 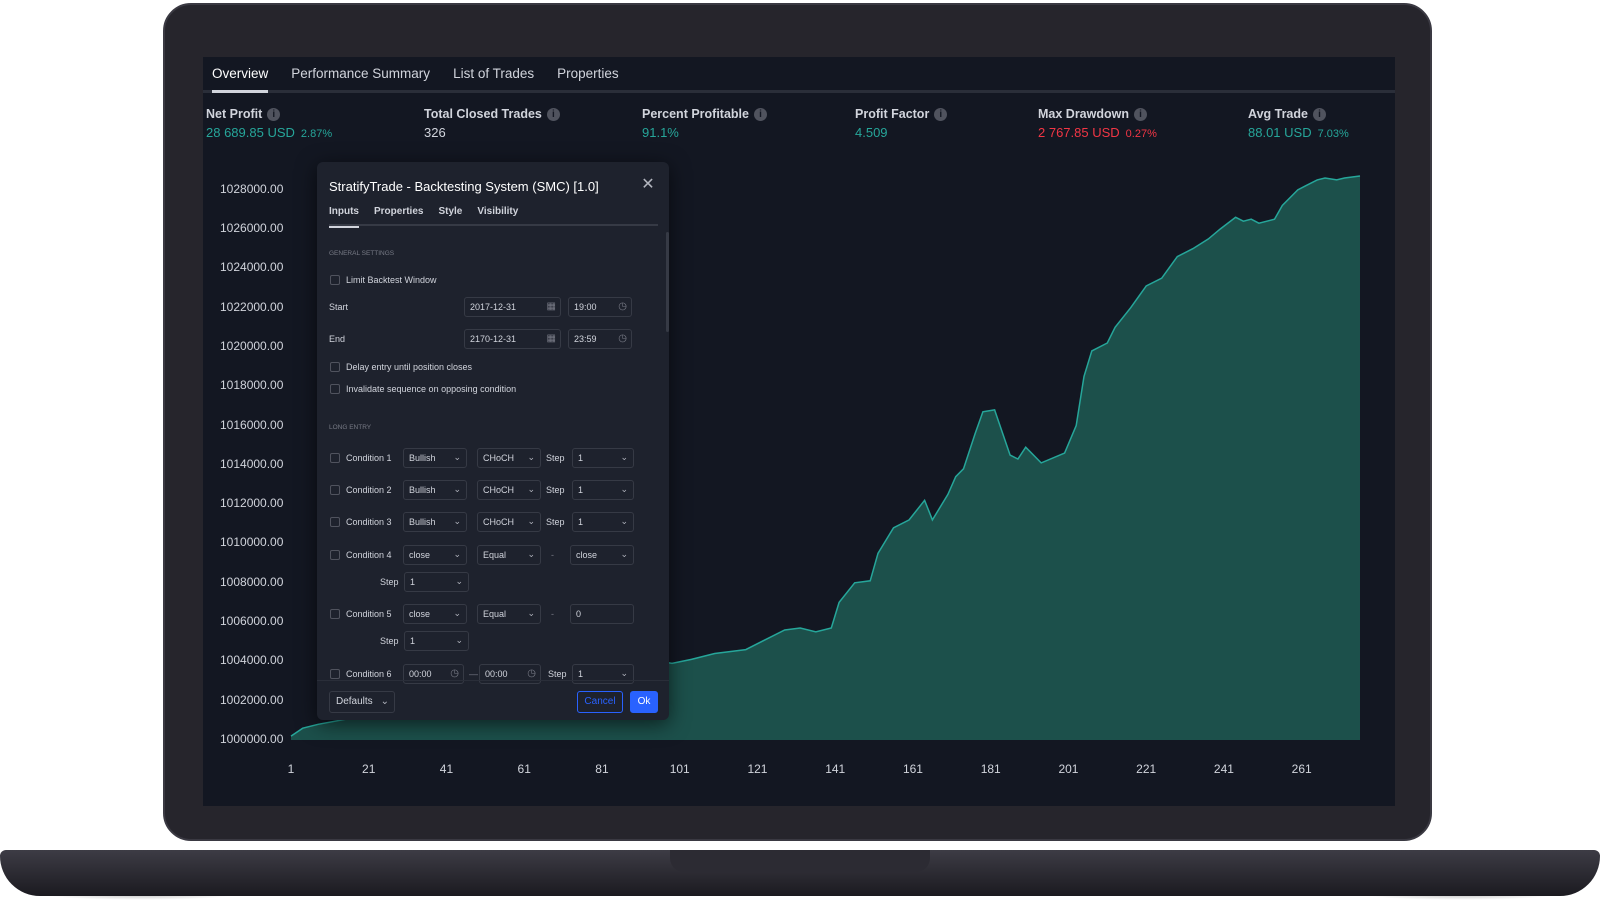 I want to click on y-axis-tick: 1016000.00, so click(x=252, y=424).